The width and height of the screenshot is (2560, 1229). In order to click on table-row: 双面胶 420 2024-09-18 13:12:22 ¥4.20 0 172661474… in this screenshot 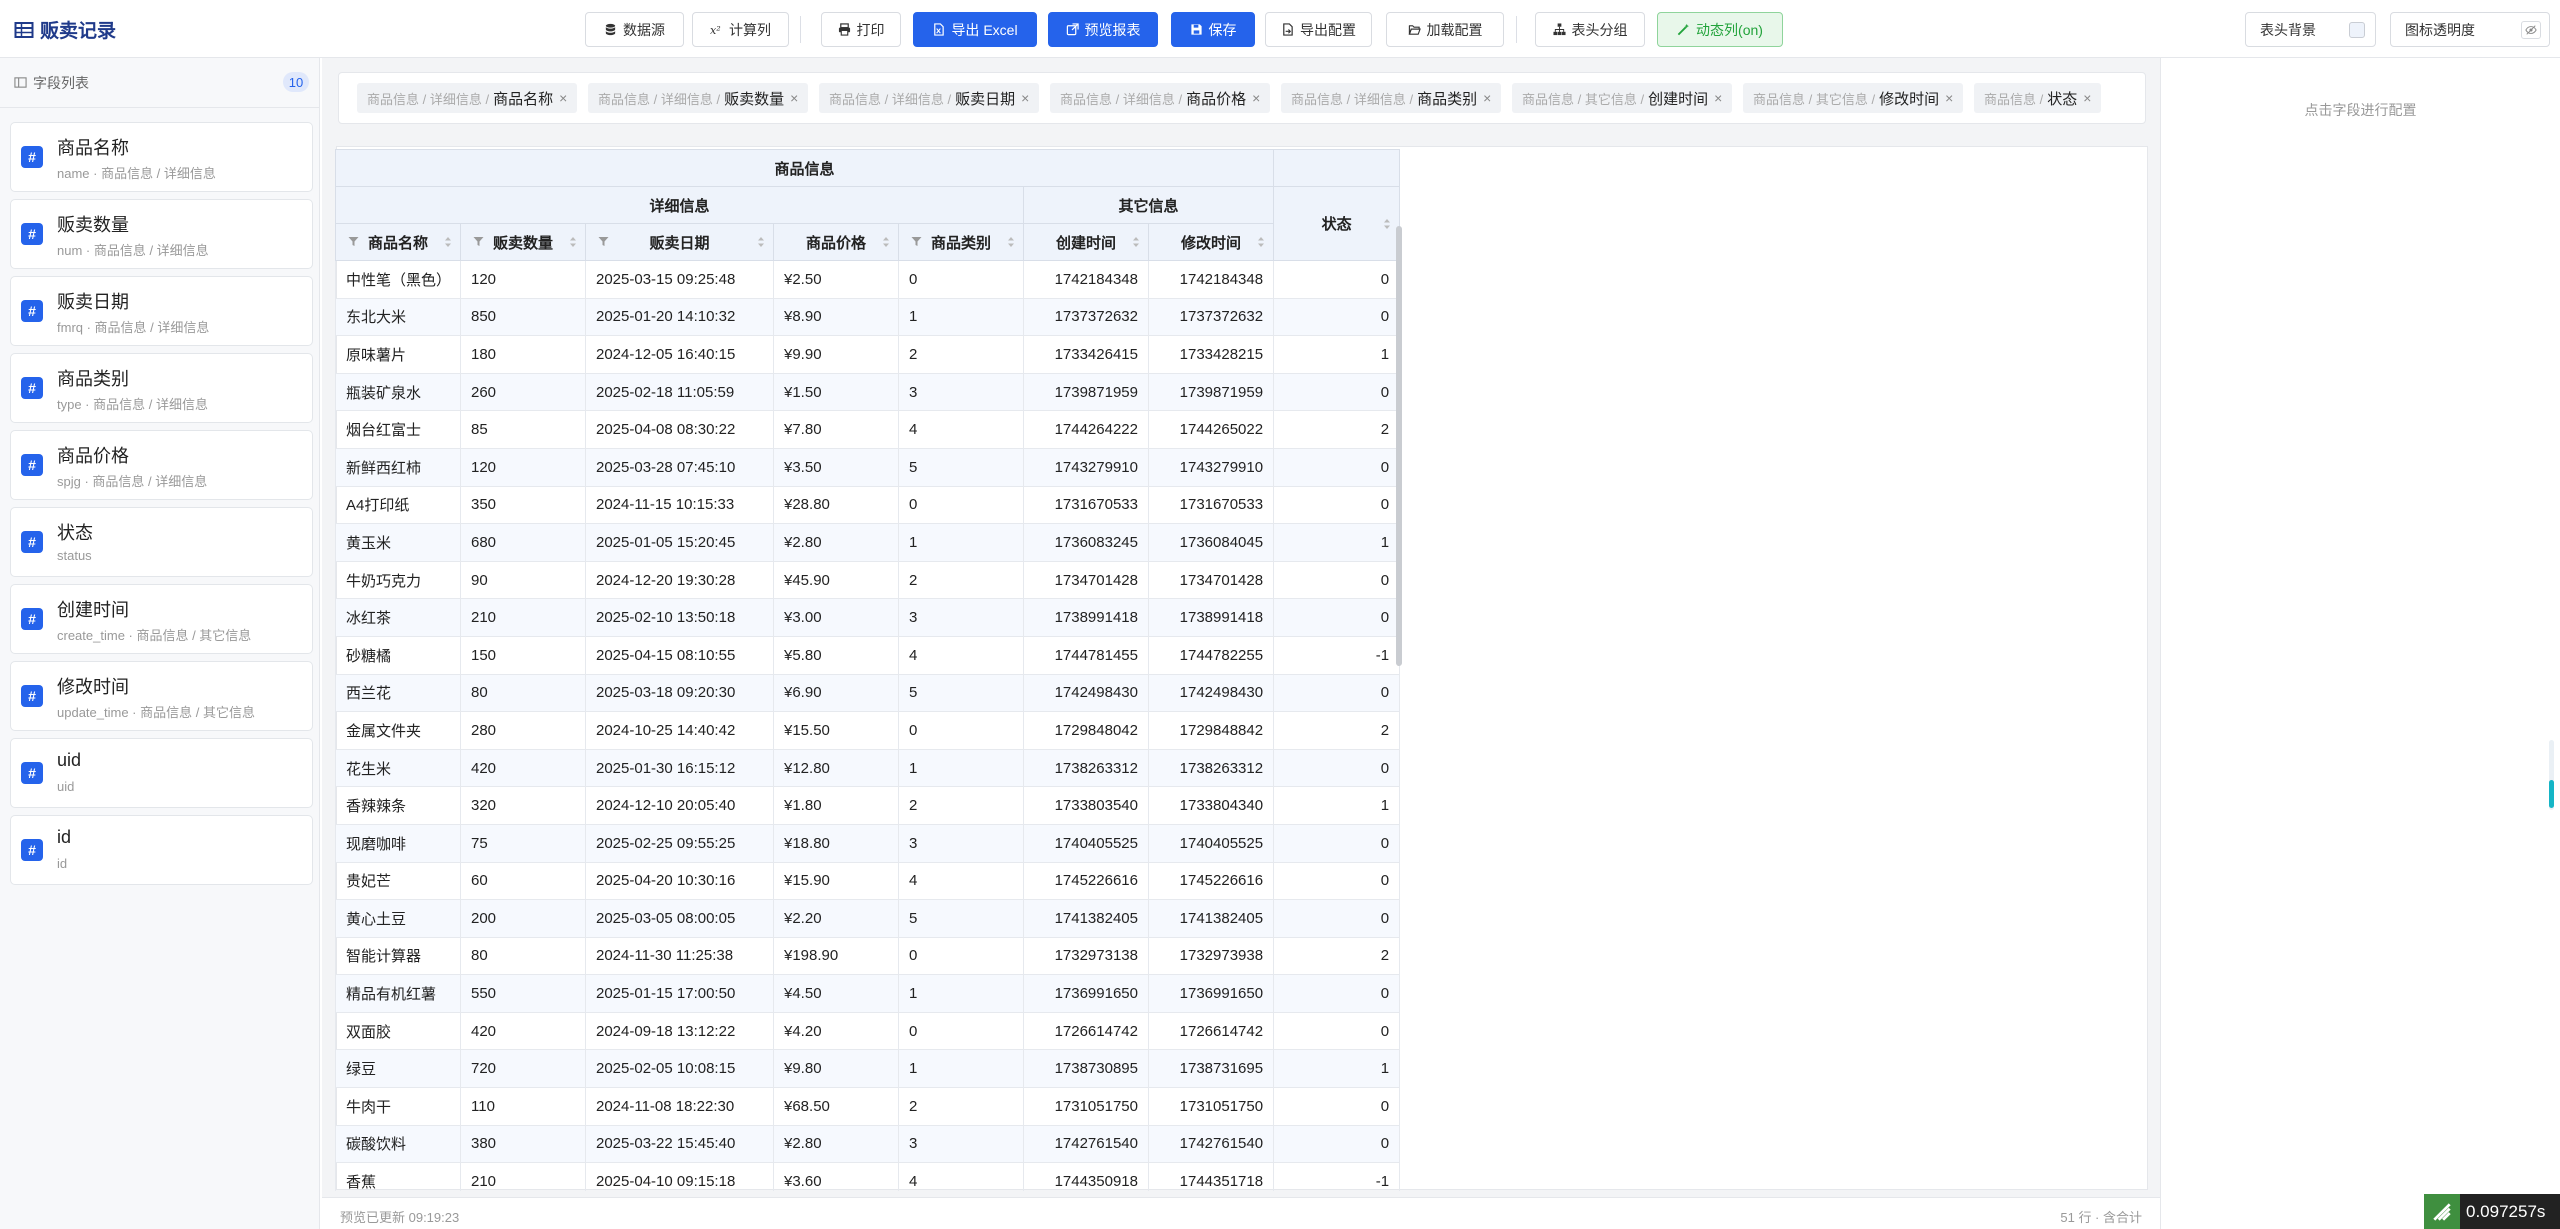, I will do `click(868, 1031)`.